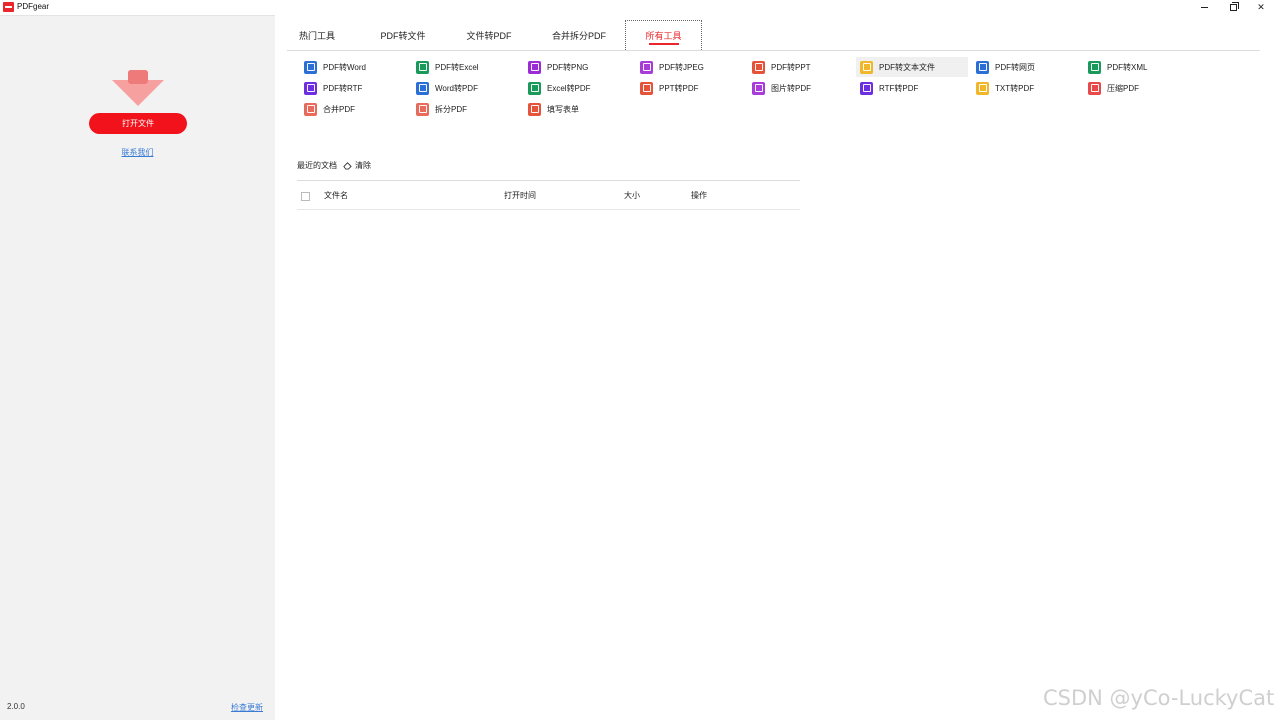  Describe the element at coordinates (1015, 67) in the screenshot. I see `tool-label: PDF转网页` at that location.